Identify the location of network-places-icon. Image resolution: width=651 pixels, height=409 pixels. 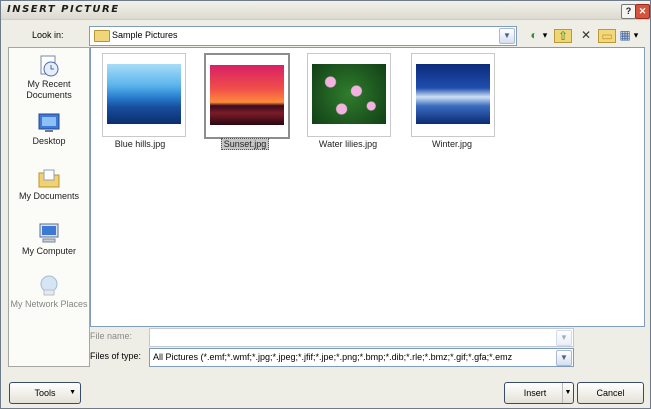
(49, 285).